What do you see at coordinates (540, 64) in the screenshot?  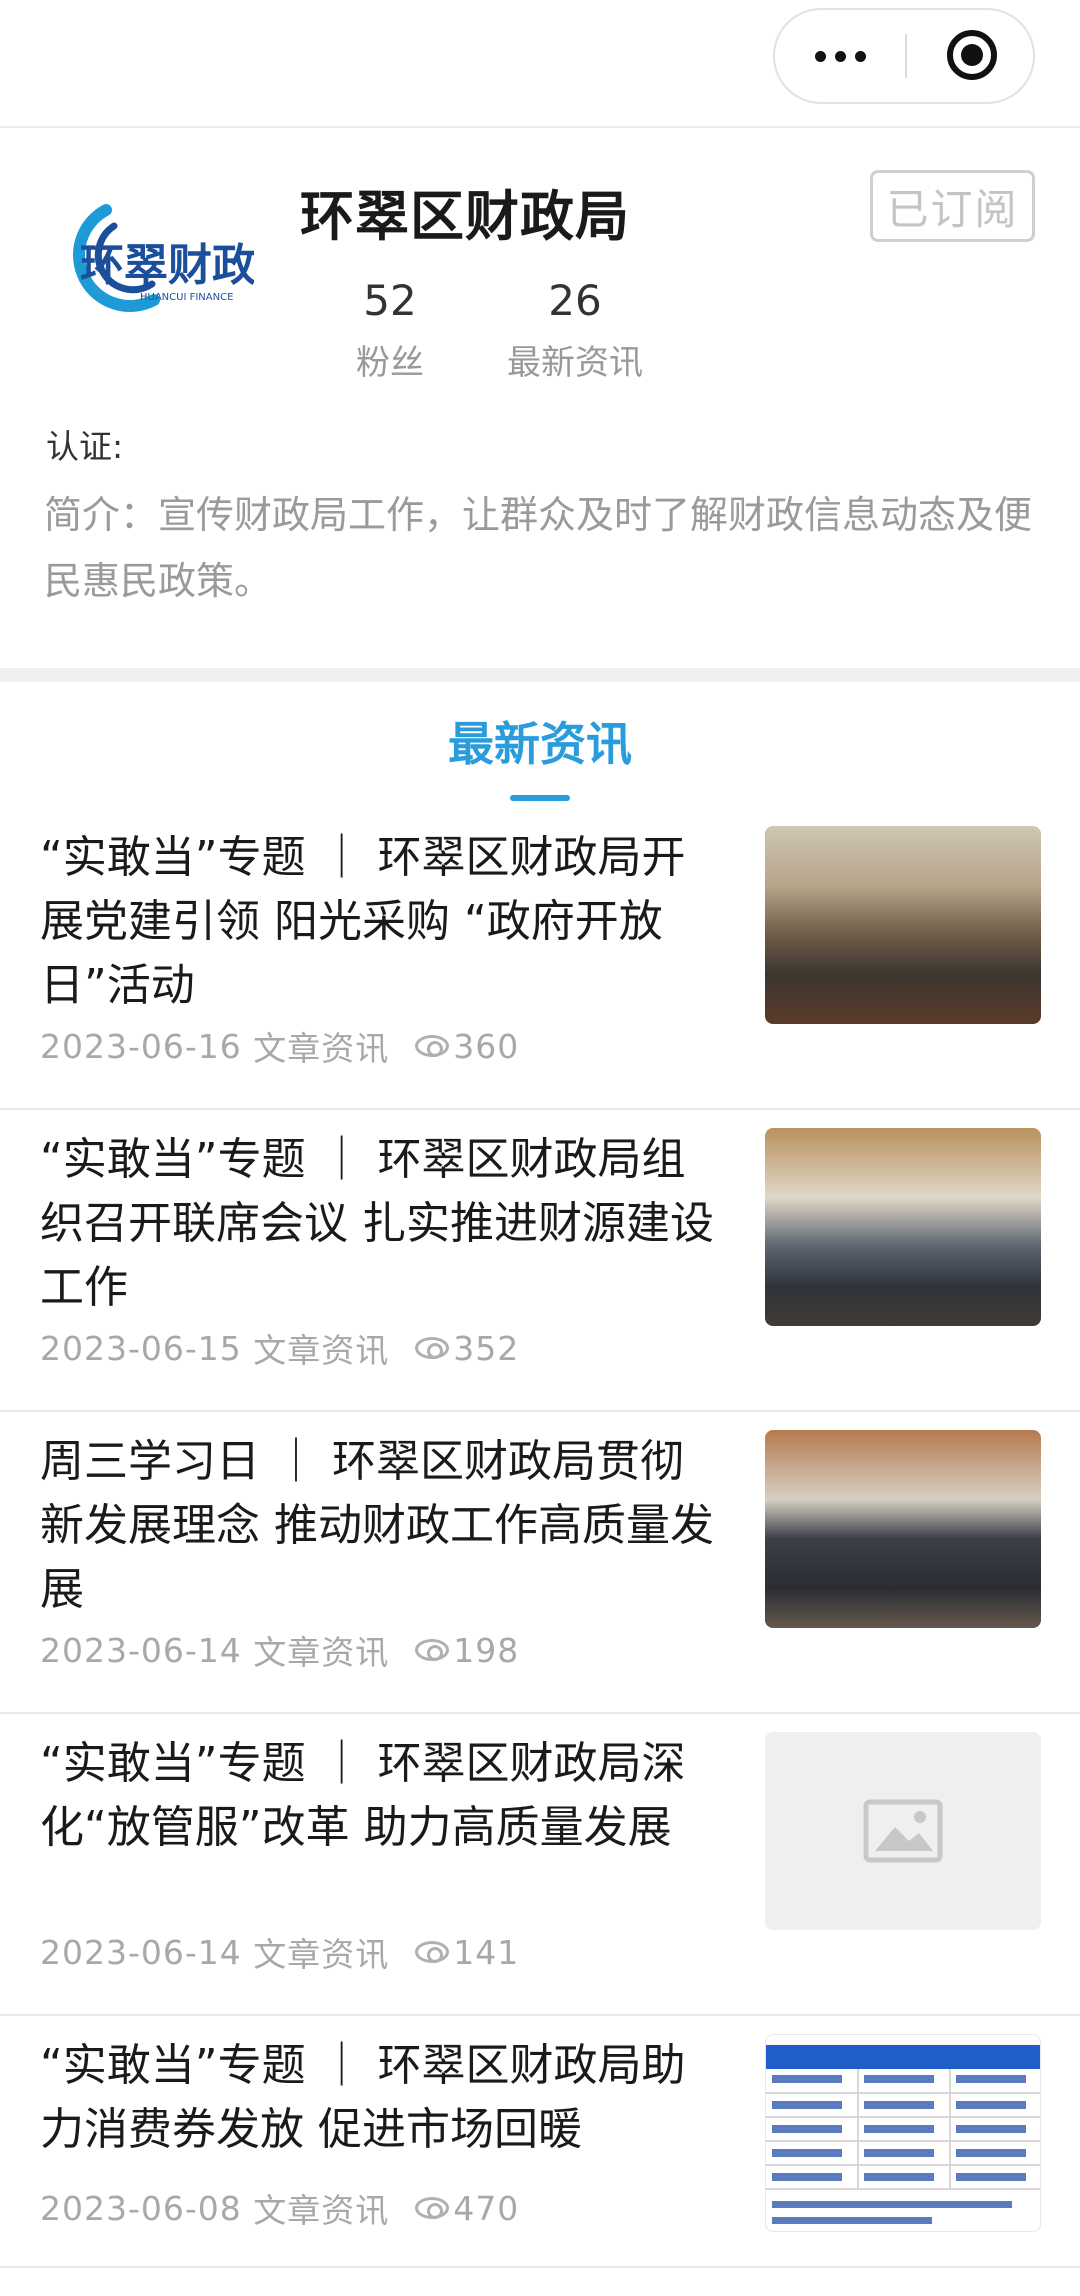 I see `top-bar` at bounding box center [540, 64].